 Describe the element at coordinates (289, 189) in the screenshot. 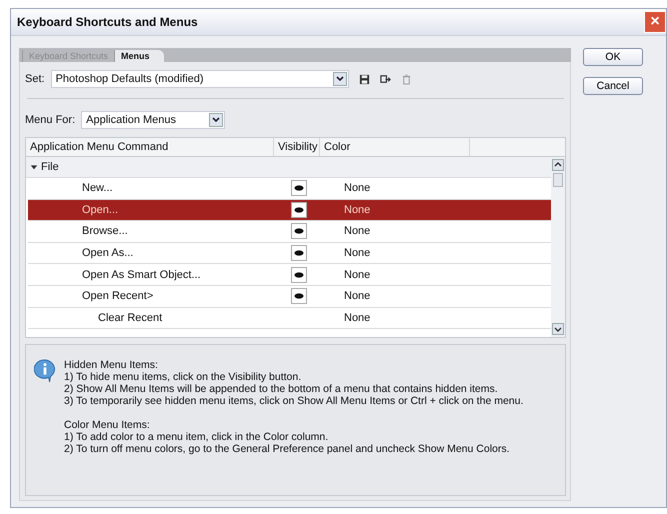

I see `menu-row: New... None` at that location.